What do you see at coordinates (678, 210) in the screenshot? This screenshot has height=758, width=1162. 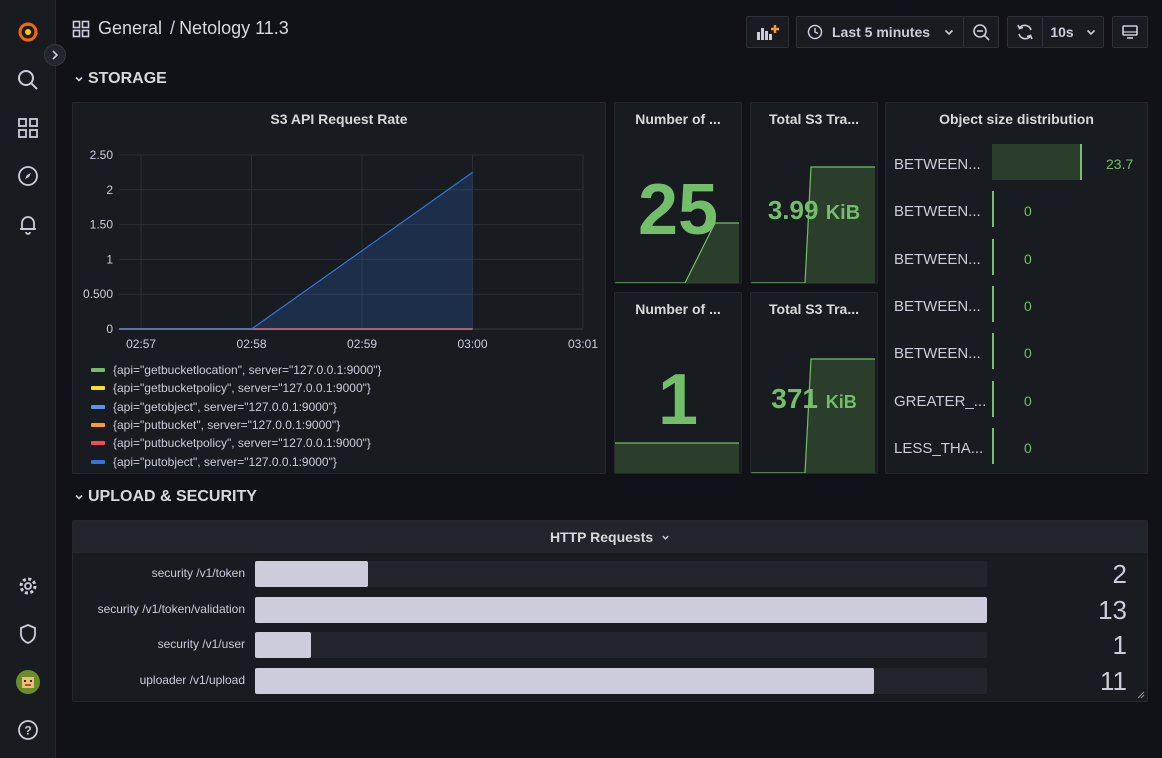 I see `stat-value: 25` at bounding box center [678, 210].